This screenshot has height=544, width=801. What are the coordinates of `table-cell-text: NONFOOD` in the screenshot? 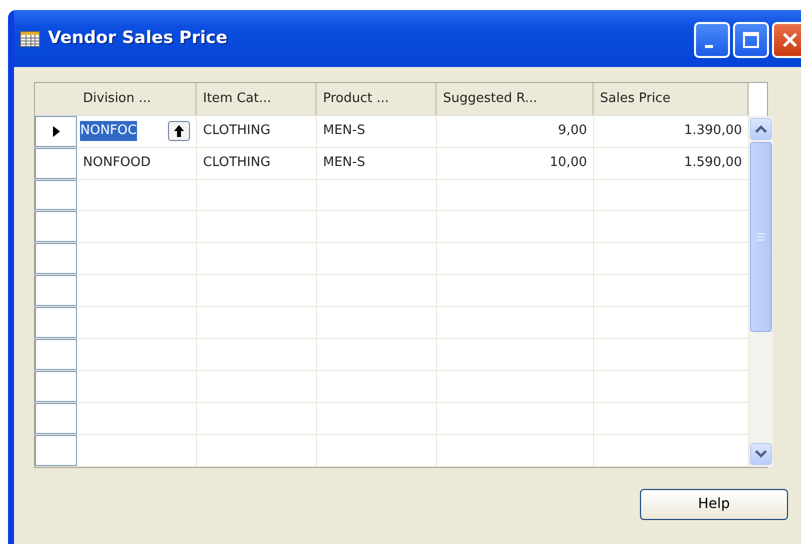 It's located at (117, 163).